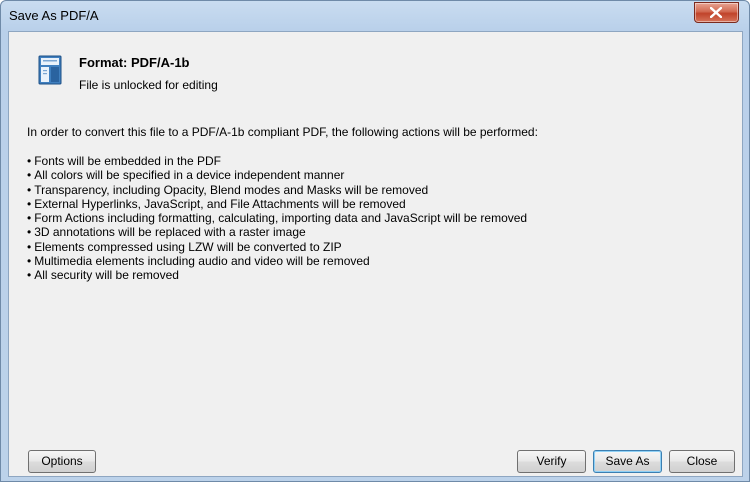  Describe the element at coordinates (50, 70) in the screenshot. I see `pdf-document-icon` at that location.